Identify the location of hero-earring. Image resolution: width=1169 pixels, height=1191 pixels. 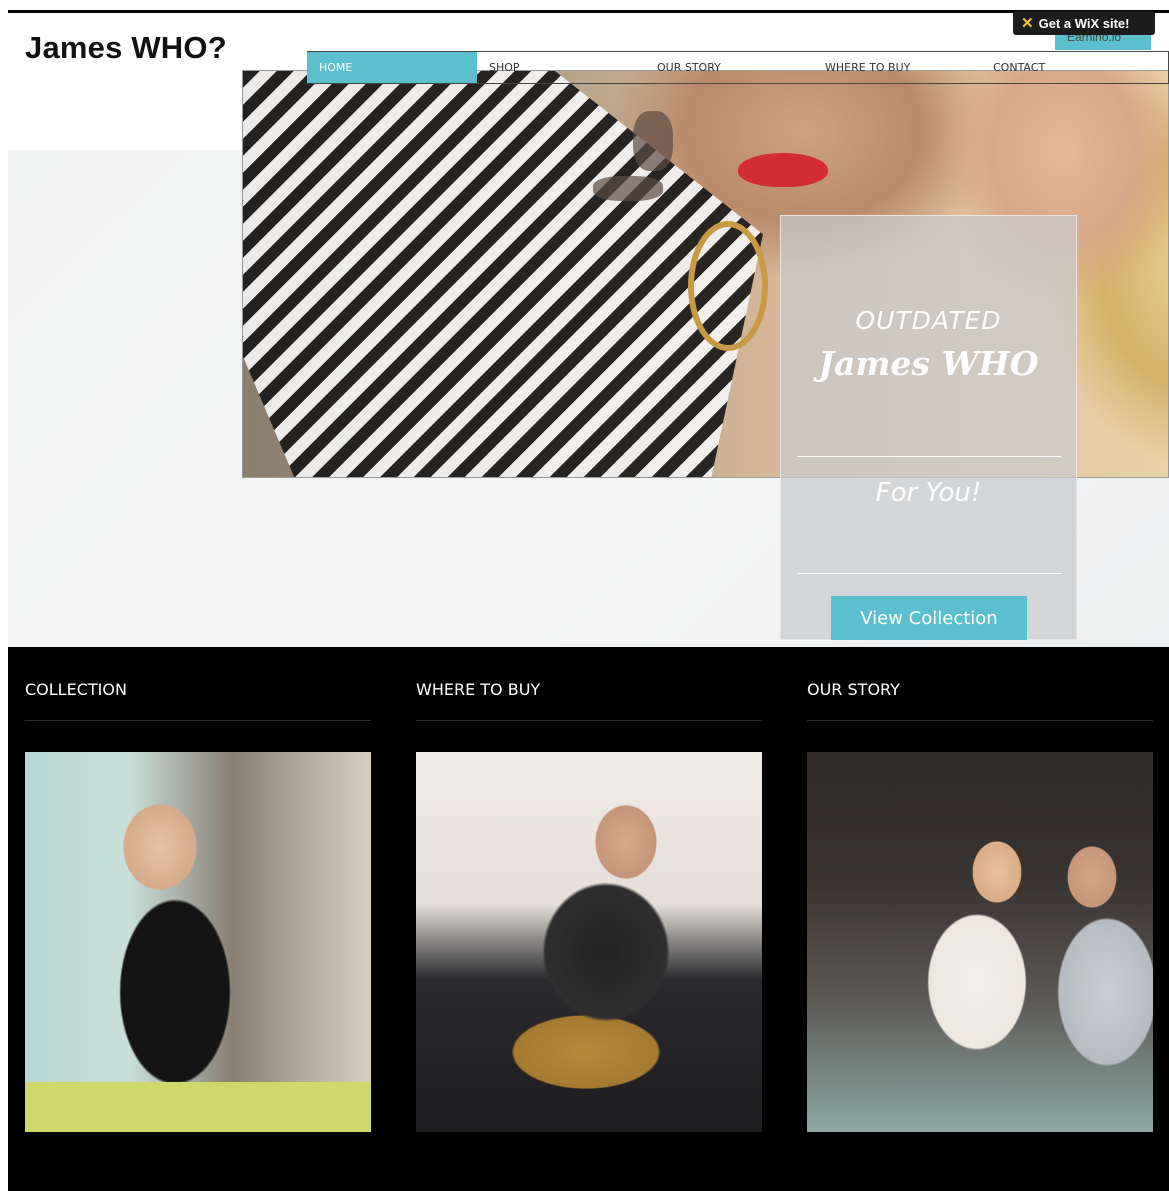
(728, 286).